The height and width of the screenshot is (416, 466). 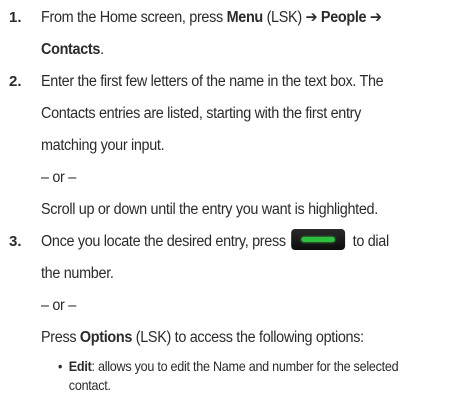 What do you see at coordinates (284, 17) in the screenshot?
I see `step-1-text-b: (LSK)` at bounding box center [284, 17].